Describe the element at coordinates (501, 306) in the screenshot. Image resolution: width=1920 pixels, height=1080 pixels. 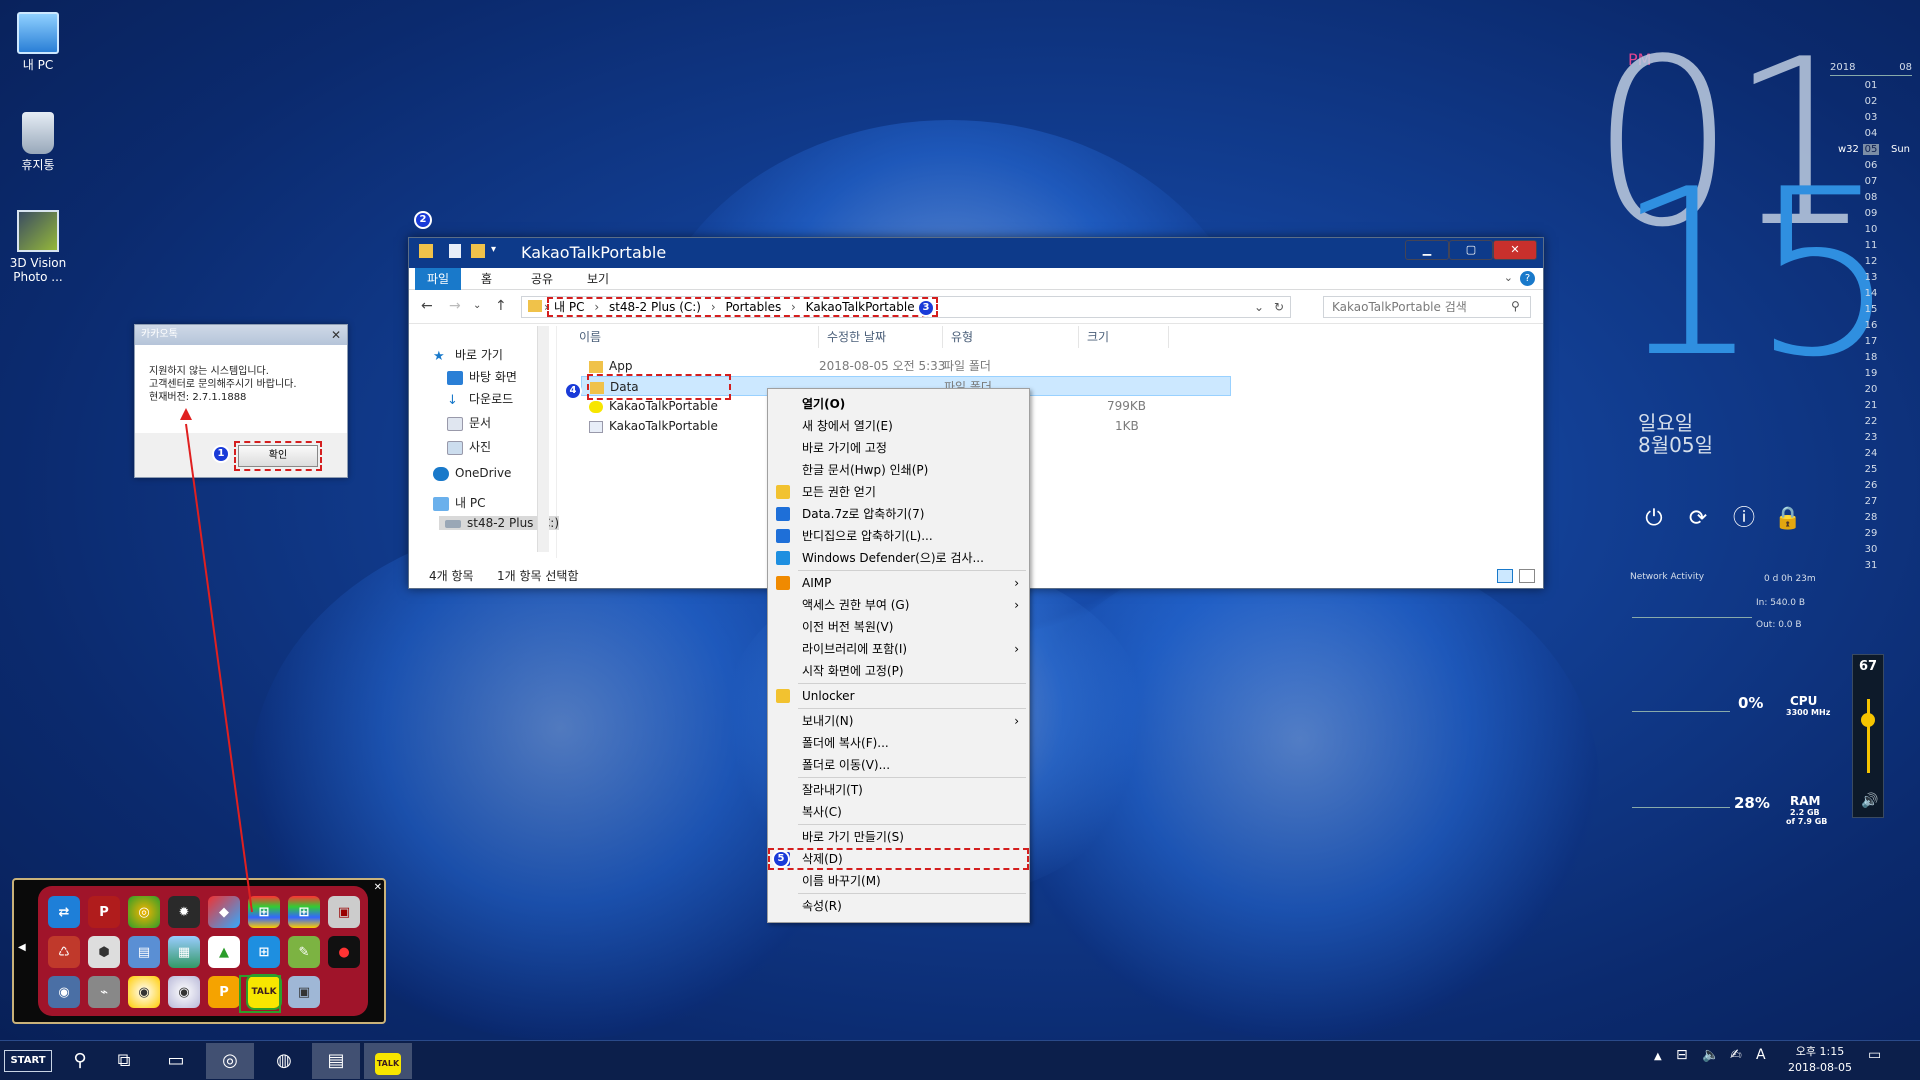
I see `up-arrow-icon: ↑` at that location.